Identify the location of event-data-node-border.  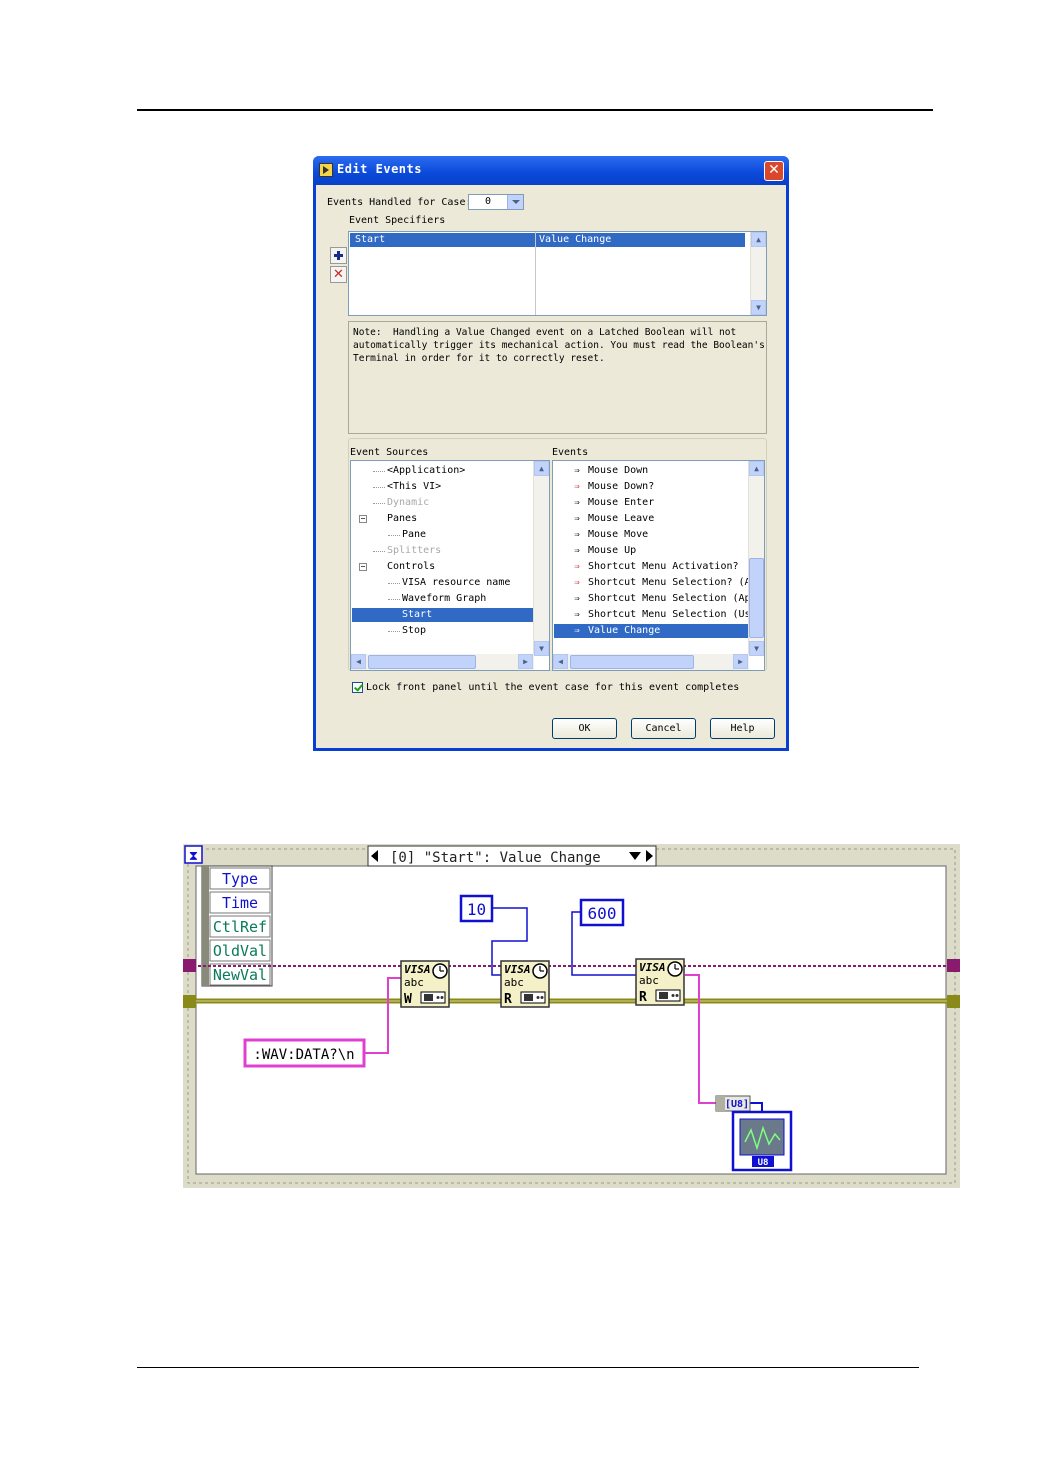
(205, 926).